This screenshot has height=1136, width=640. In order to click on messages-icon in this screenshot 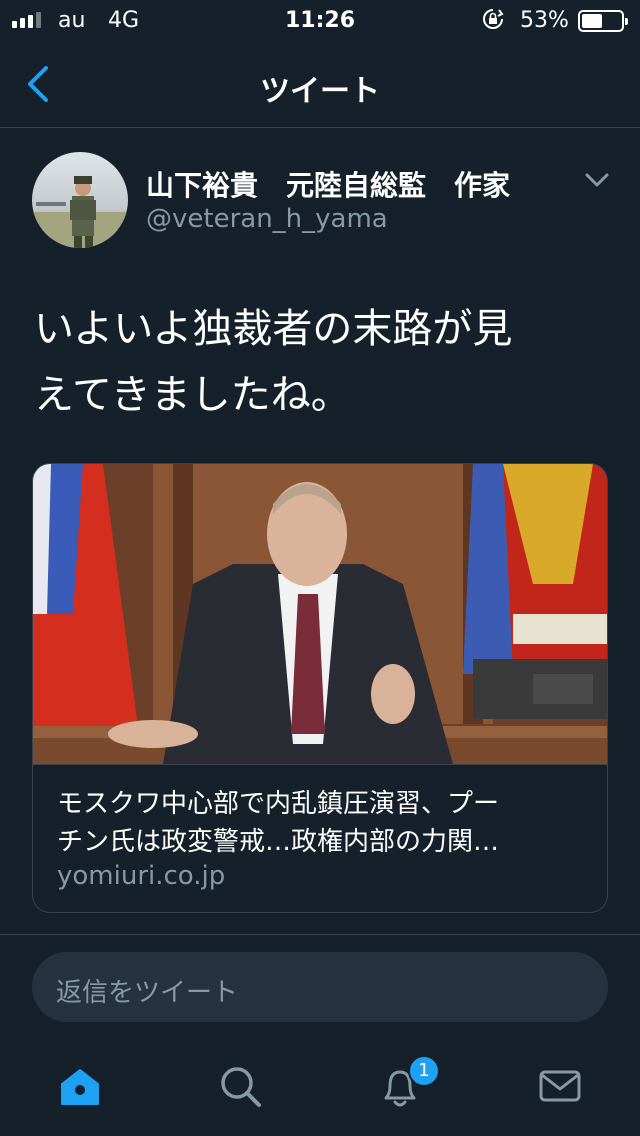, I will do `click(560, 1086)`.